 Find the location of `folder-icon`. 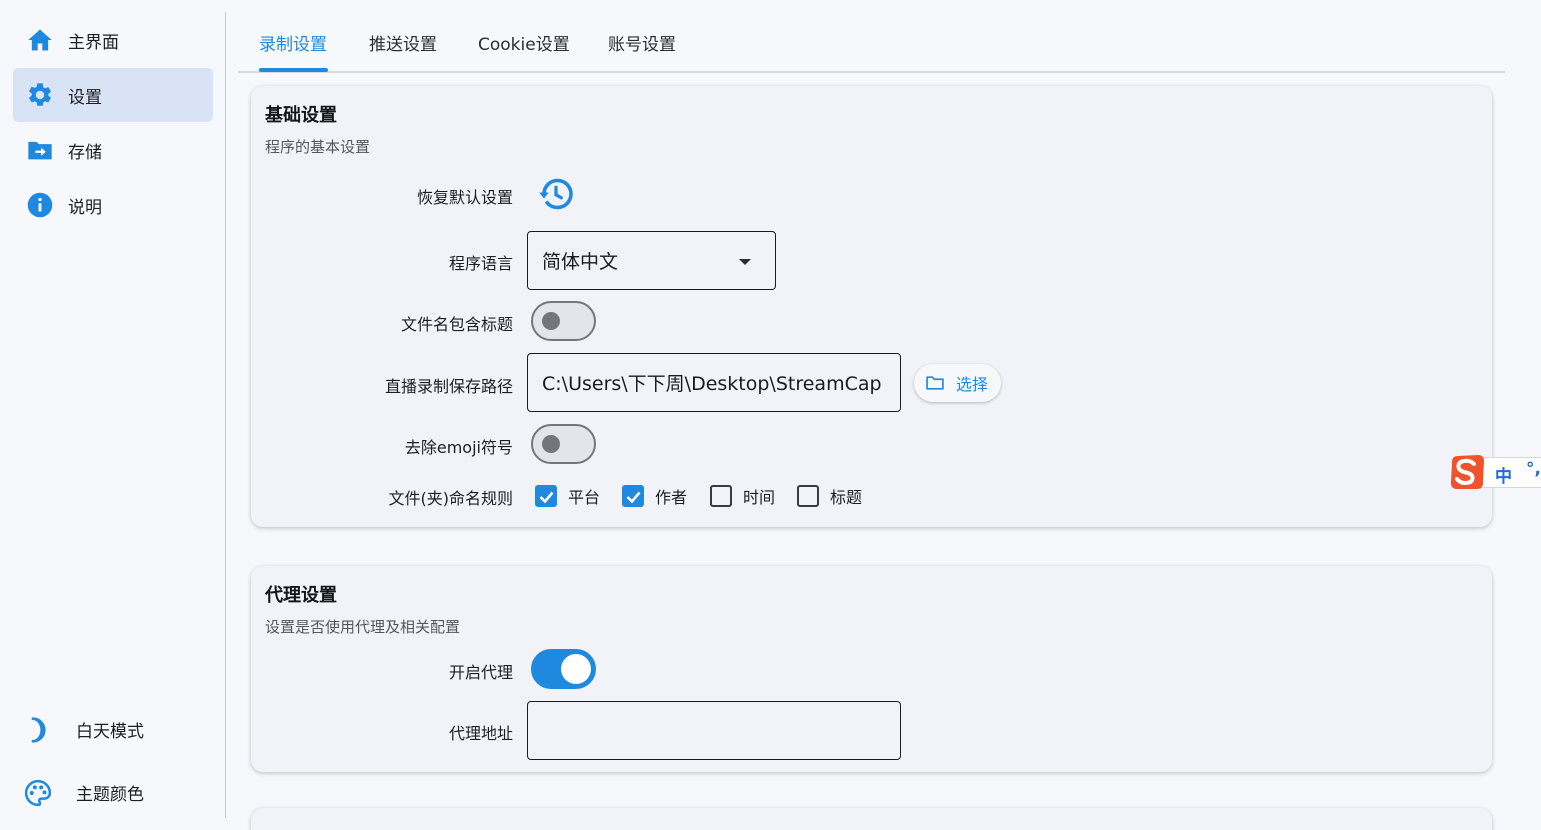

folder-icon is located at coordinates (935, 383).